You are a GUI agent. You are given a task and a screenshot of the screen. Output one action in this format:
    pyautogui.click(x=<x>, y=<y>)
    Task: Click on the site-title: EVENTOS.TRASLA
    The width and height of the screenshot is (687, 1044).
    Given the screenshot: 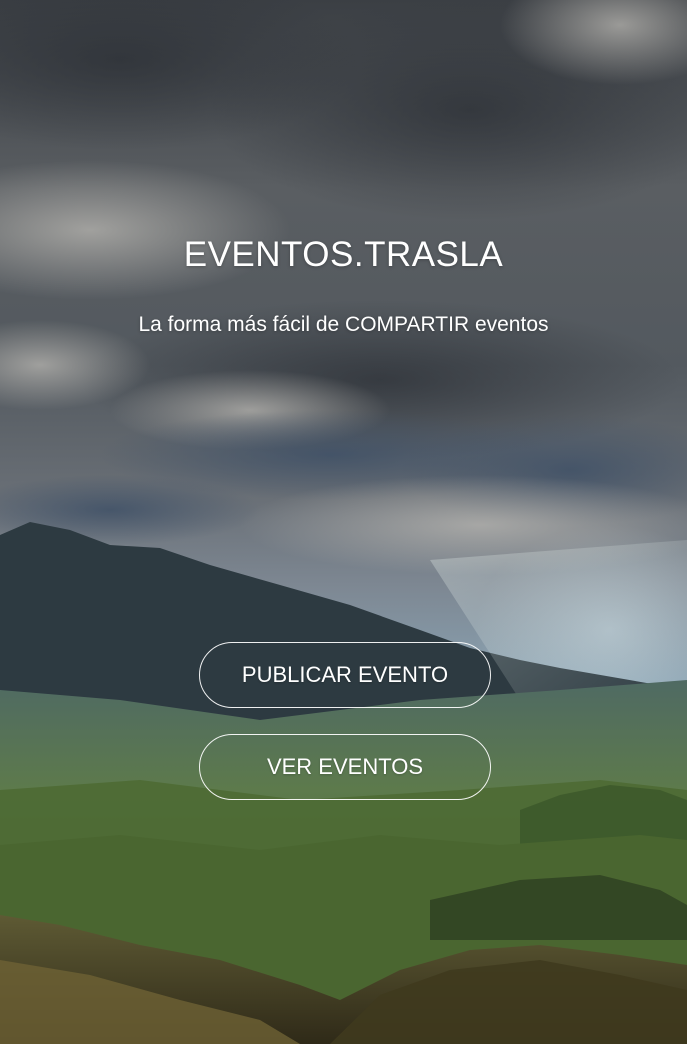 What is the action you would take?
    pyautogui.click(x=343, y=254)
    